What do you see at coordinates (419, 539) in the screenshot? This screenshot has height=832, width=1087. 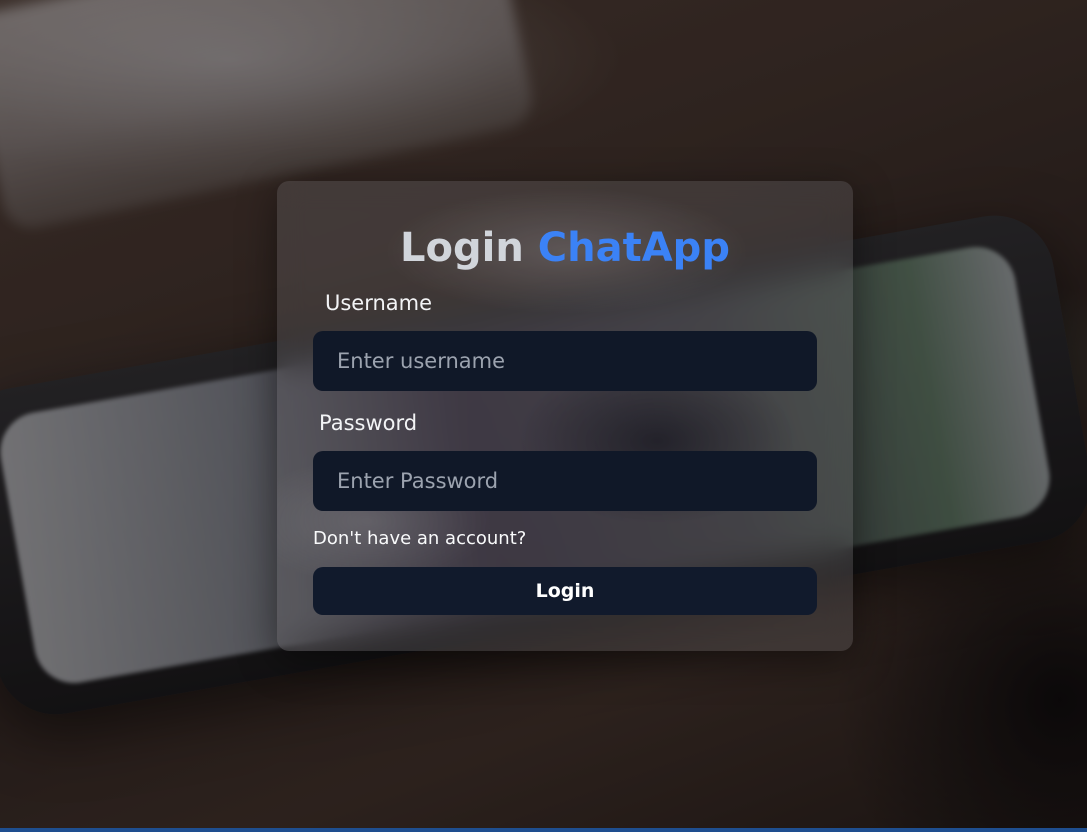 I see `signup-link: Don't have an account?` at bounding box center [419, 539].